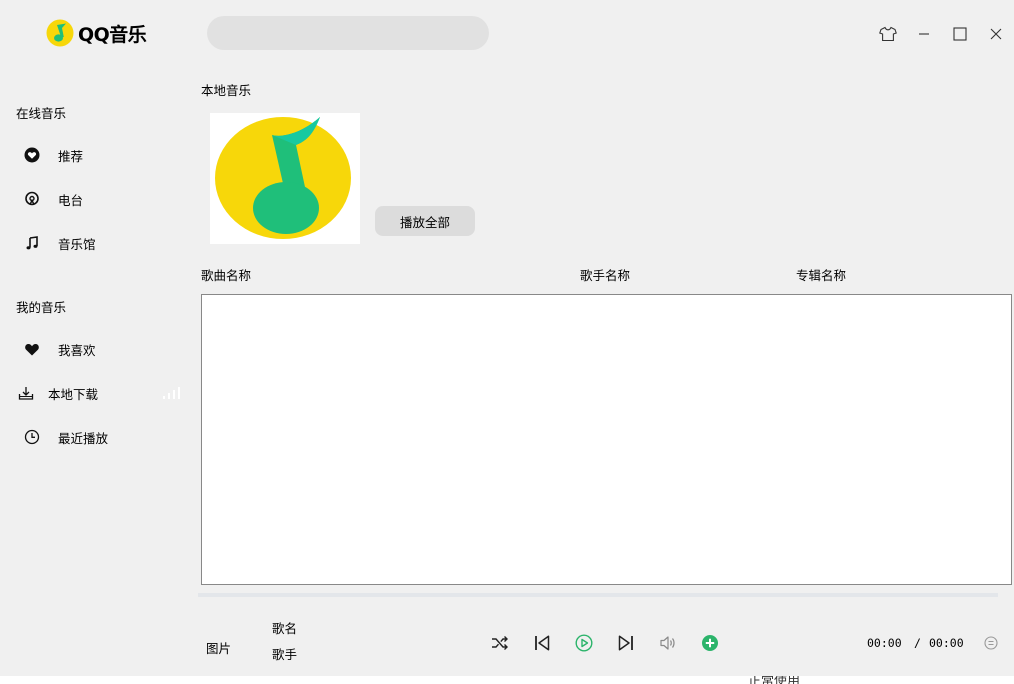 Image resolution: width=1014 pixels, height=684 pixels. I want to click on add-to-playlist-icon, so click(710, 643).